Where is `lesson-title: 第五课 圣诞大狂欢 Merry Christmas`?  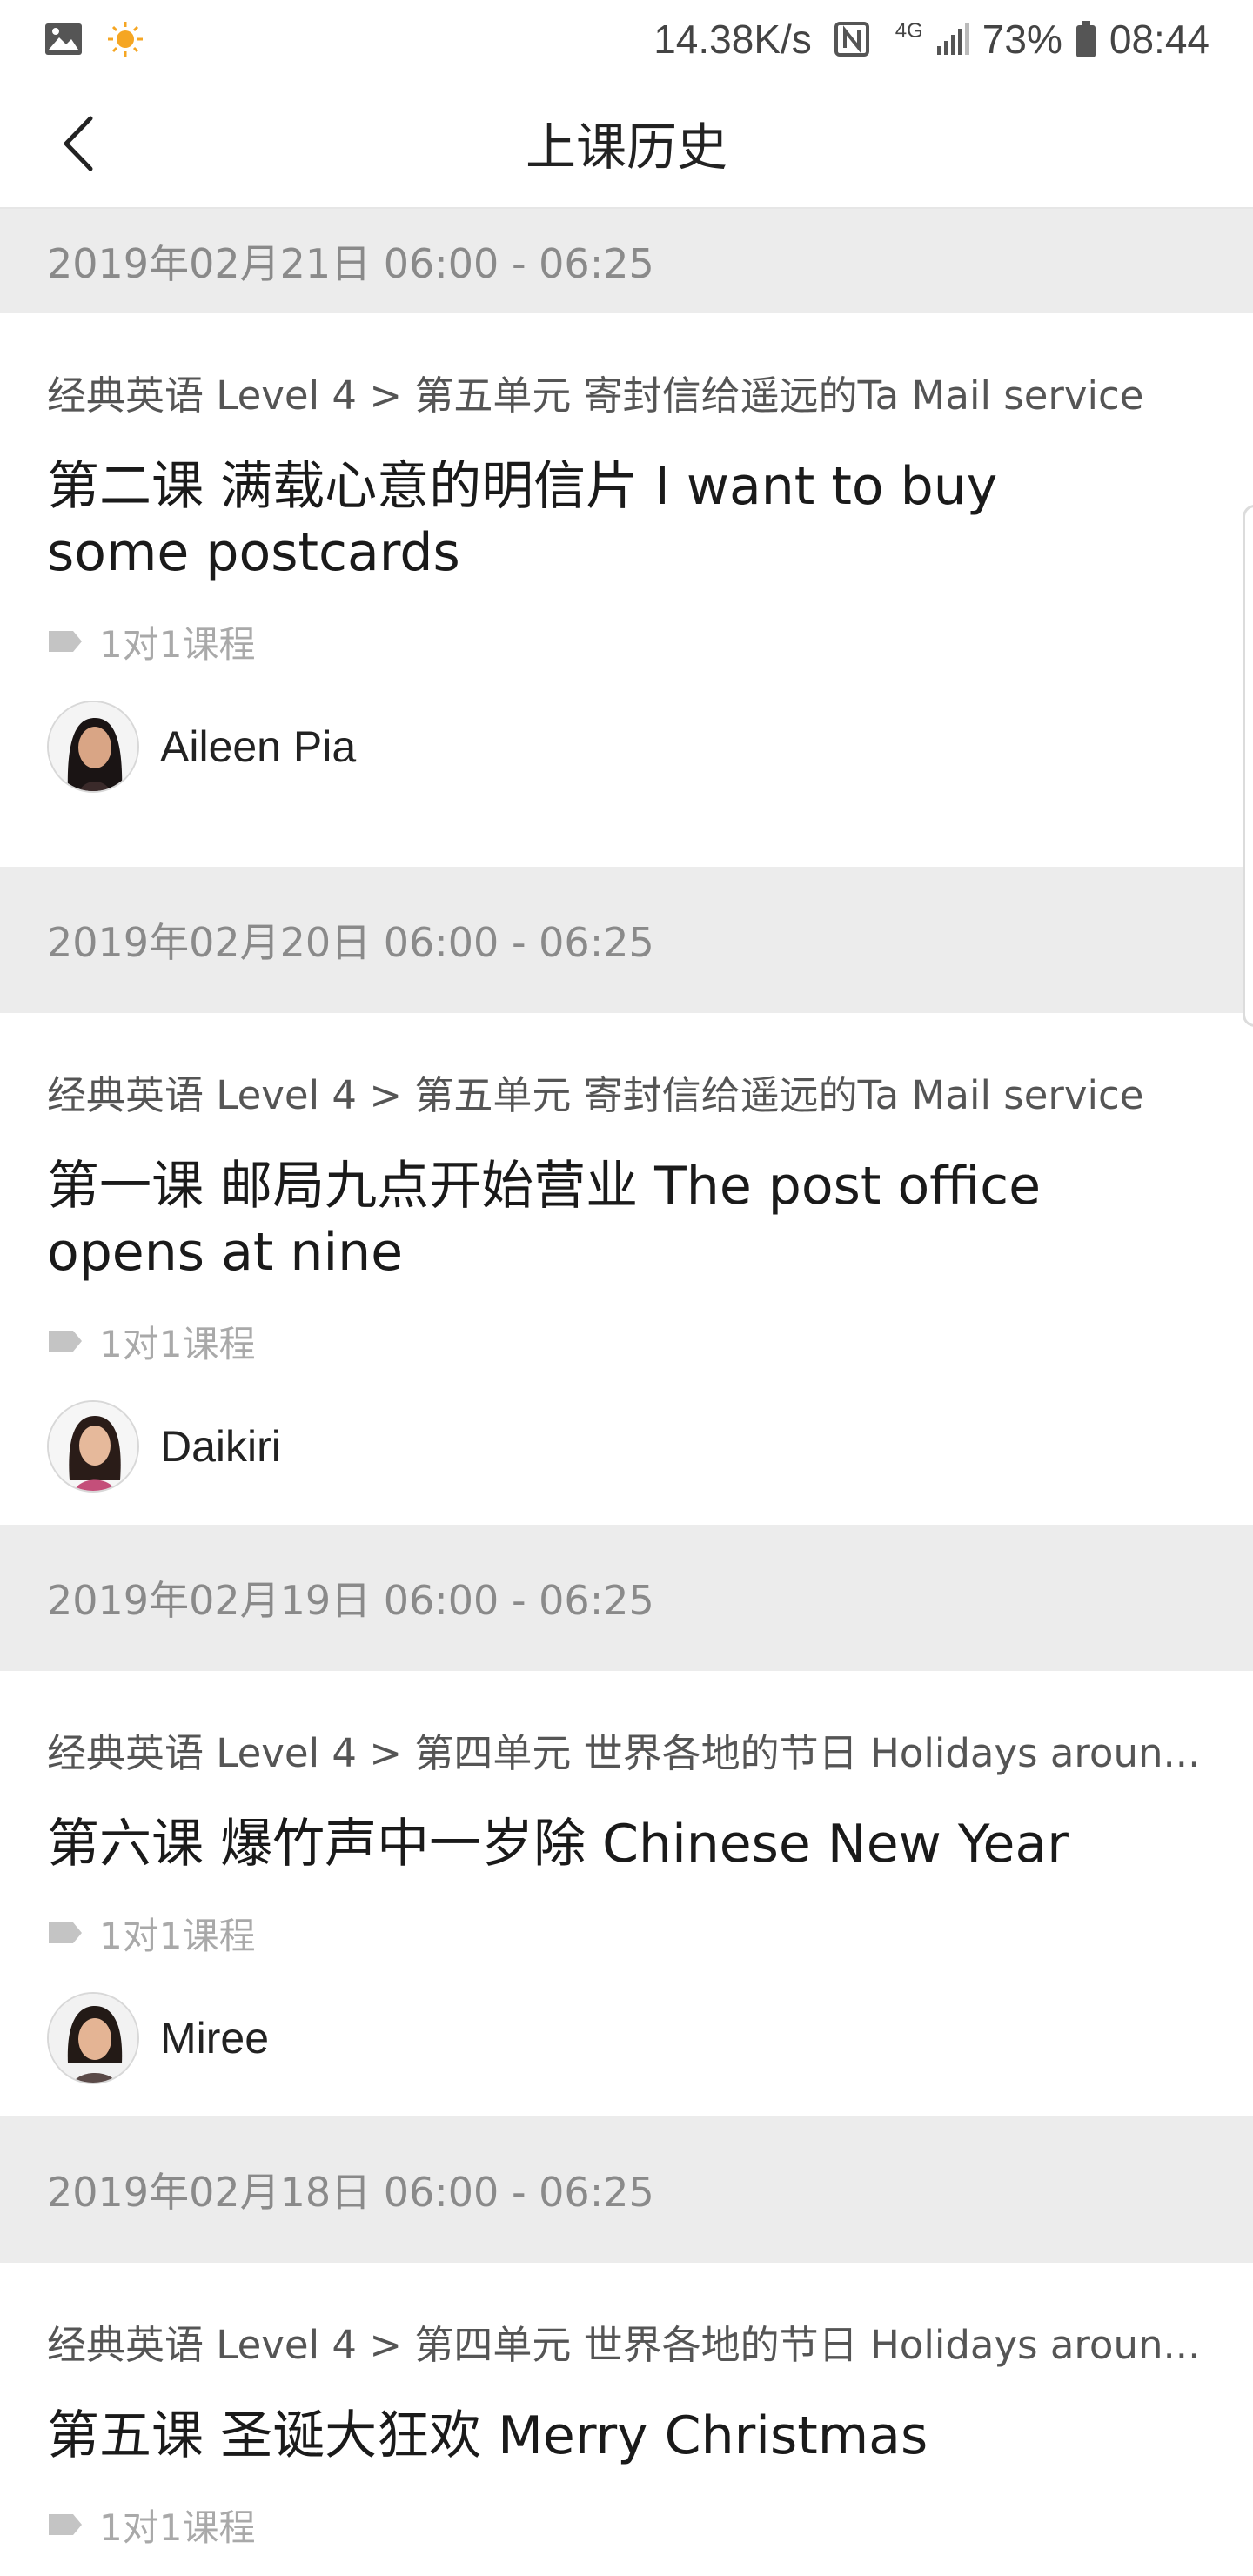 lesson-title: 第五课 圣诞大狂欢 Merry Christmas is located at coordinates (487, 2436).